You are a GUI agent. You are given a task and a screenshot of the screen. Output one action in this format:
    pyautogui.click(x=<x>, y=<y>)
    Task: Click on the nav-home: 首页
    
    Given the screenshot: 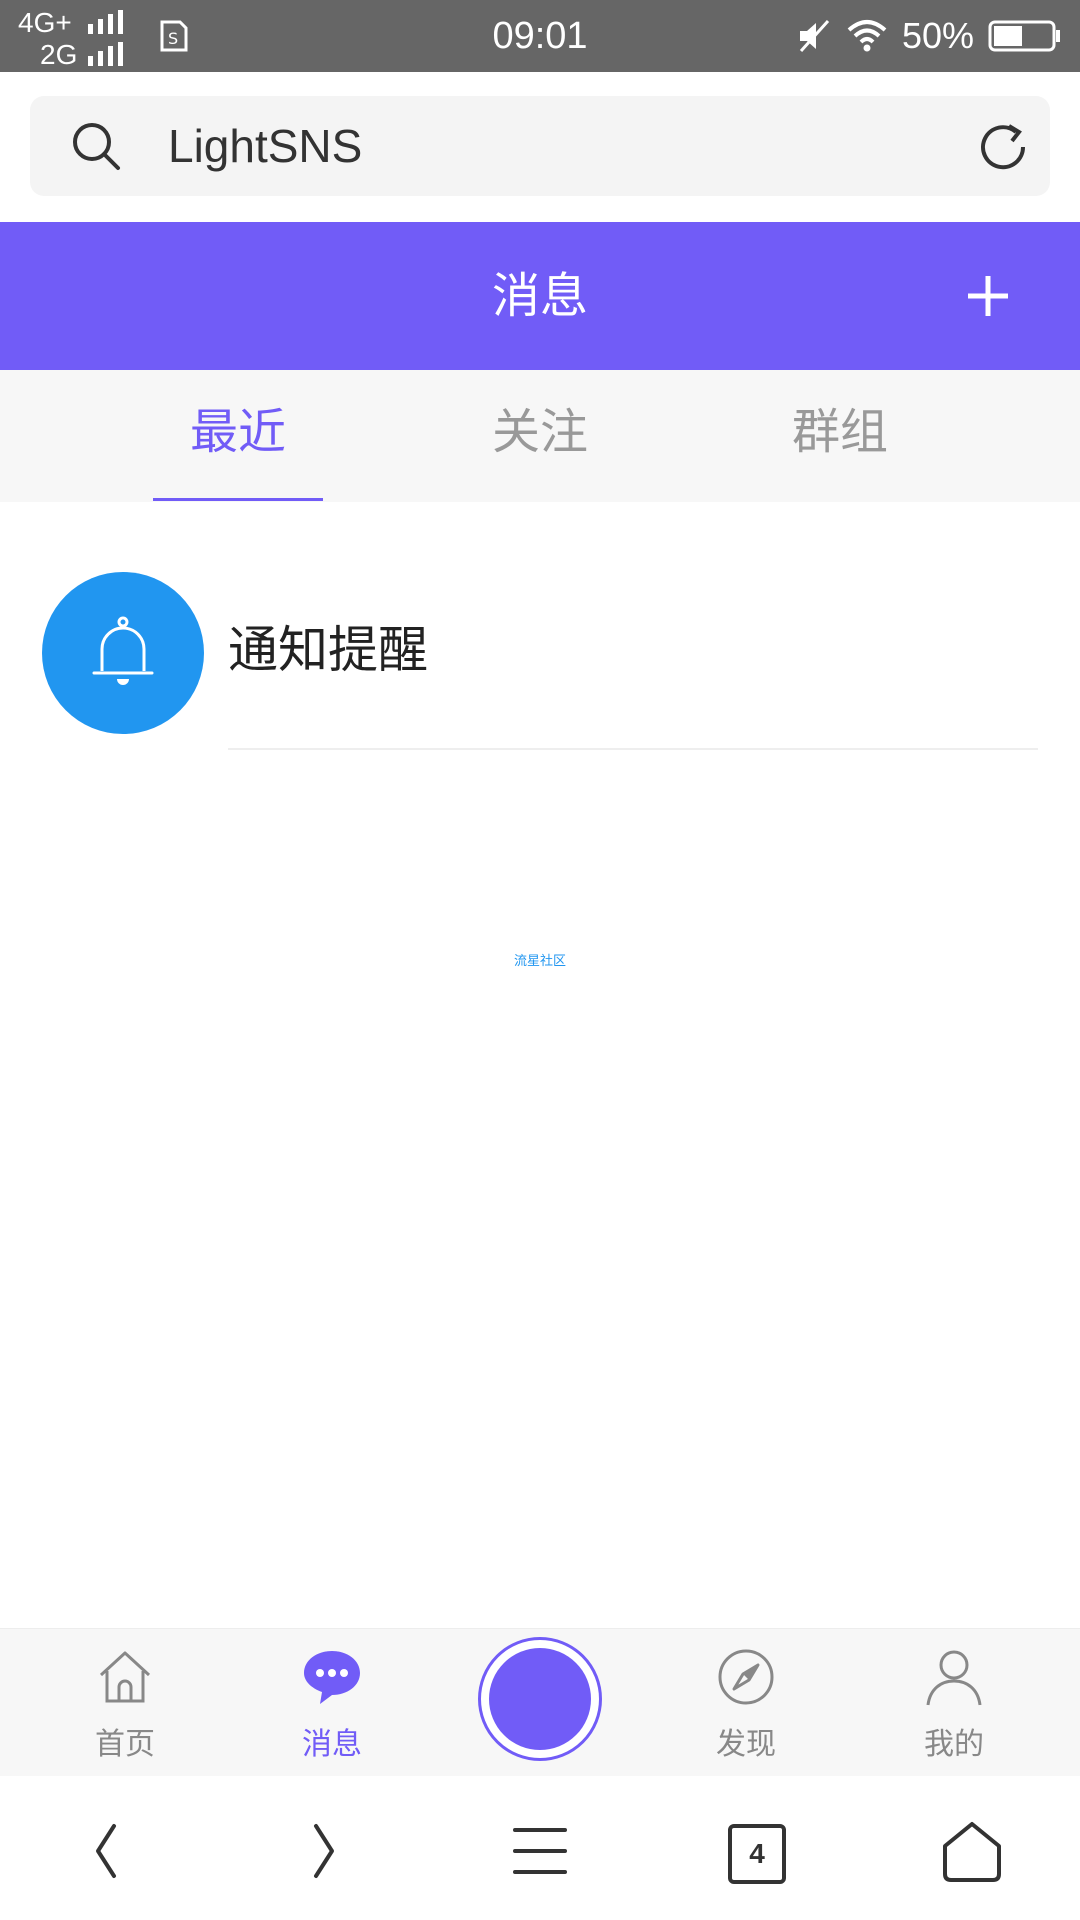 What is the action you would take?
    pyautogui.click(x=125, y=1703)
    